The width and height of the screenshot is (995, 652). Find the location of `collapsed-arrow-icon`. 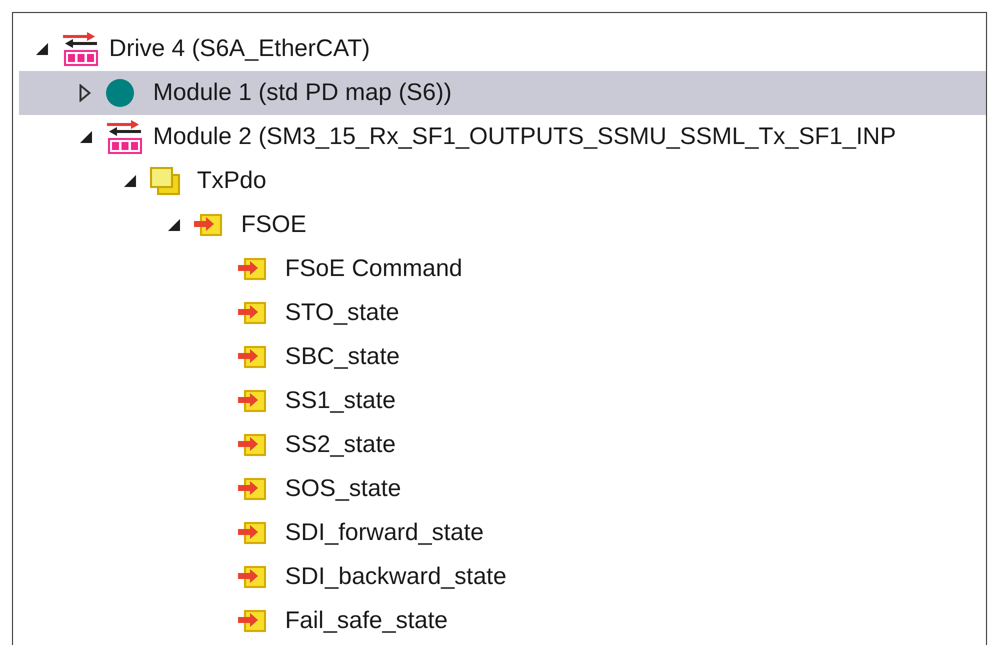

collapsed-arrow-icon is located at coordinates (85, 93).